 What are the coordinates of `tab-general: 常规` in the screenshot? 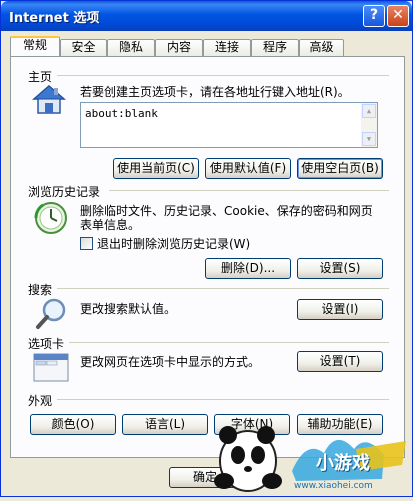 It's located at (35, 46).